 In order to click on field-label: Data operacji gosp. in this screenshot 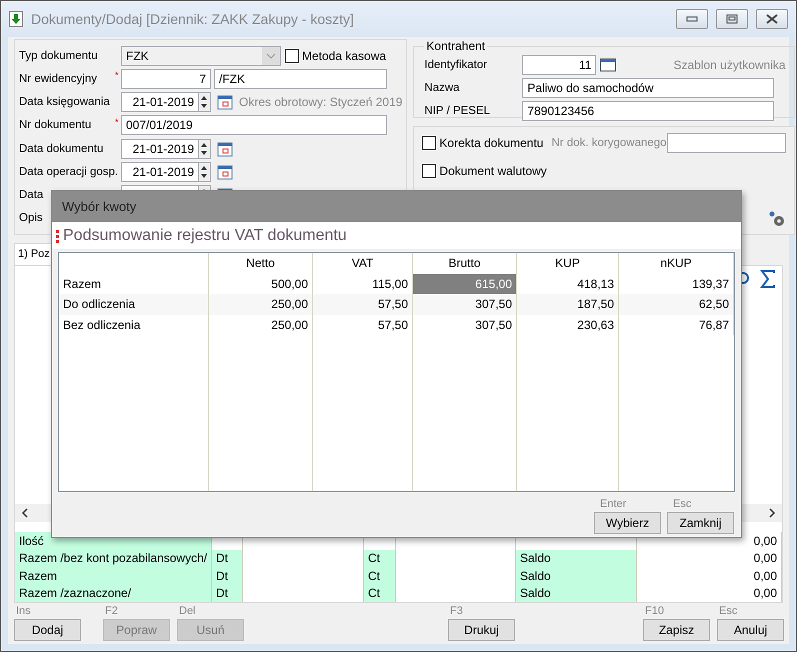, I will do `click(67, 172)`.